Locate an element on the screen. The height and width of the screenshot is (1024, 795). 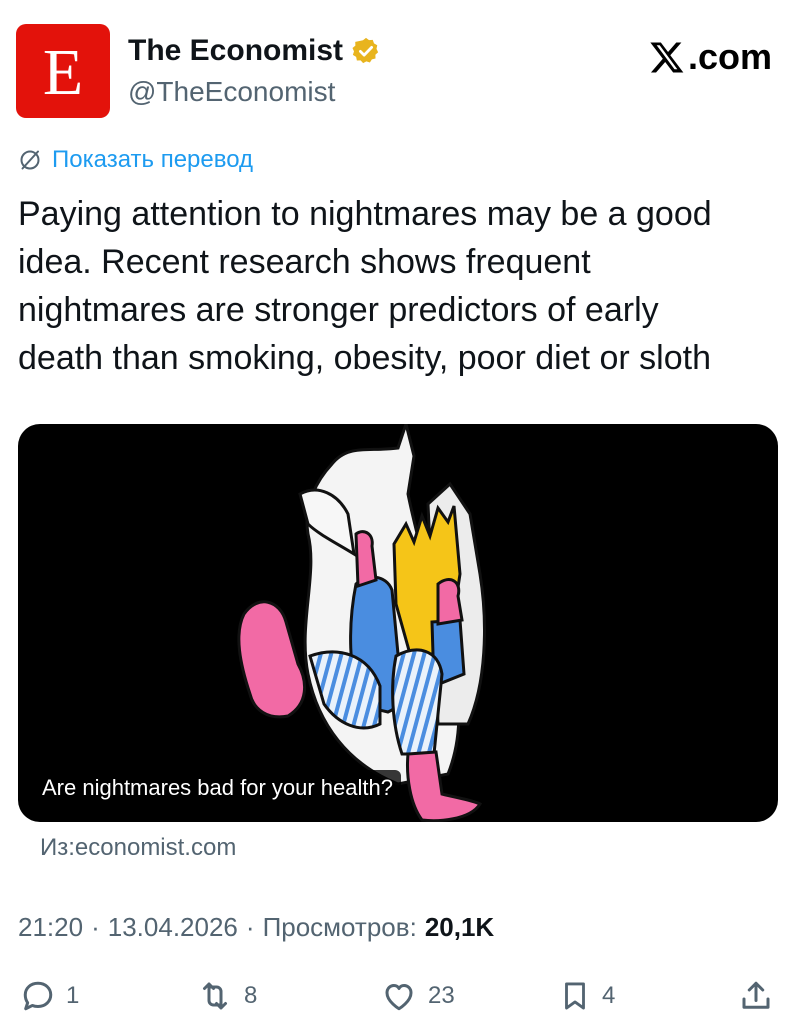
nightmare-illustration is located at coordinates (361, 623).